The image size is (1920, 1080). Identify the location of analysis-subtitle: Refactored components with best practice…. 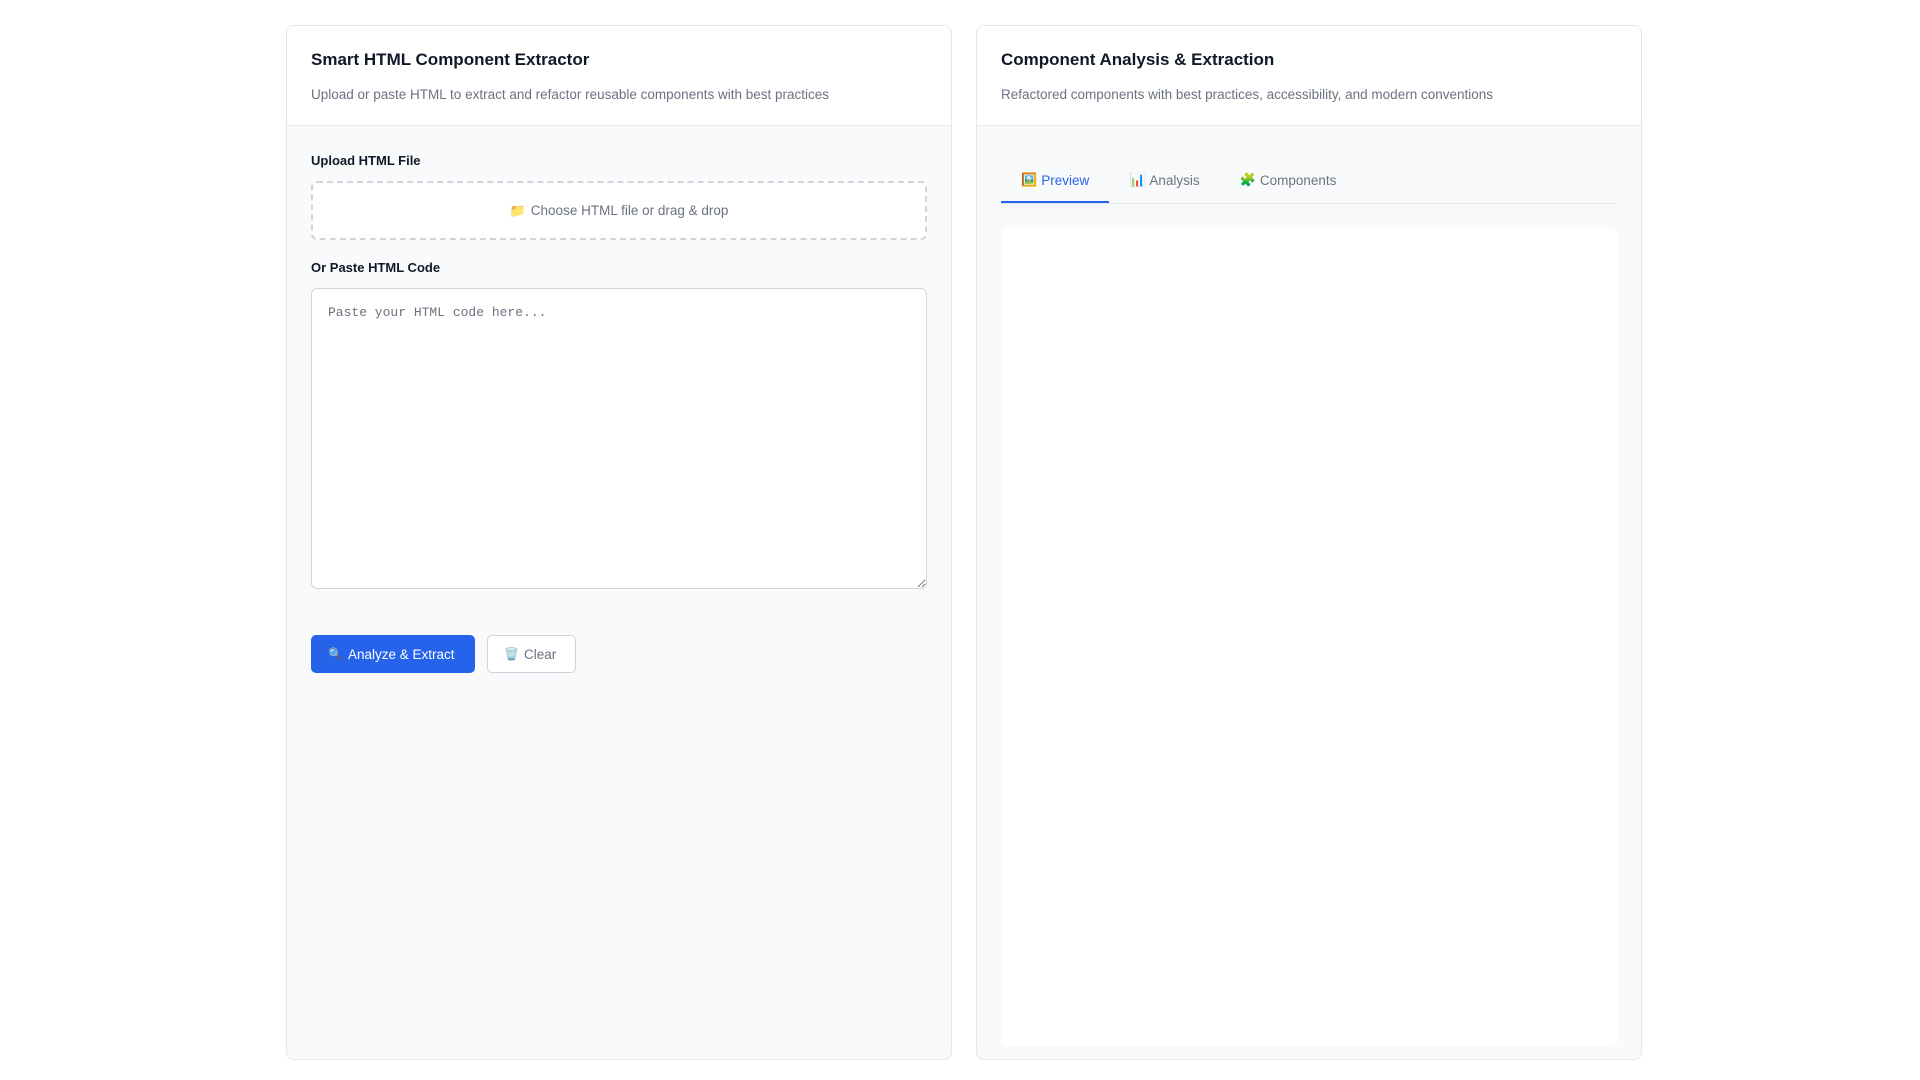
(1247, 94).